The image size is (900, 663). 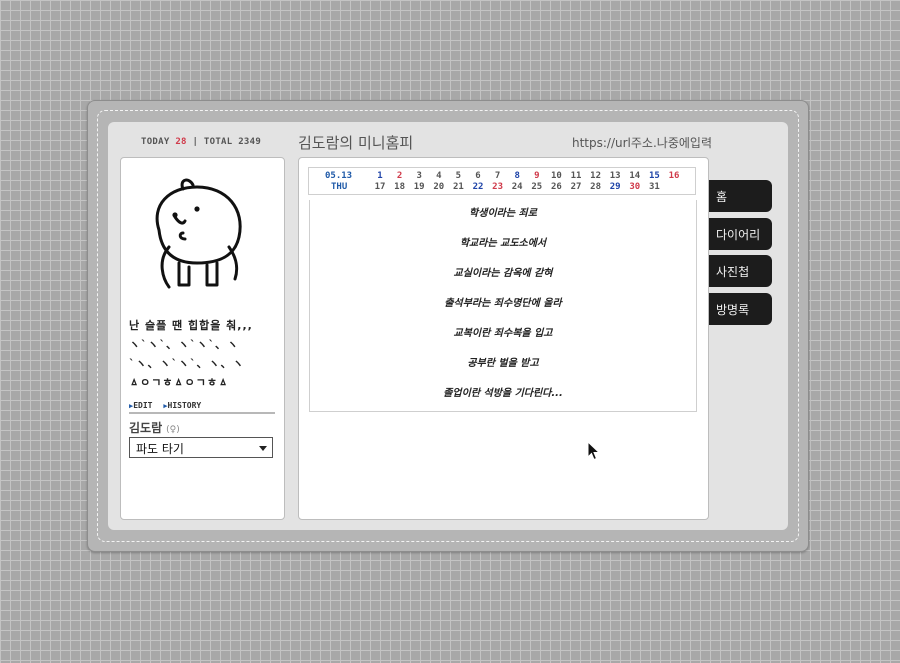 What do you see at coordinates (201, 142) in the screenshot?
I see `visit-counter: TODAY 28 | TOTAL 2349` at bounding box center [201, 142].